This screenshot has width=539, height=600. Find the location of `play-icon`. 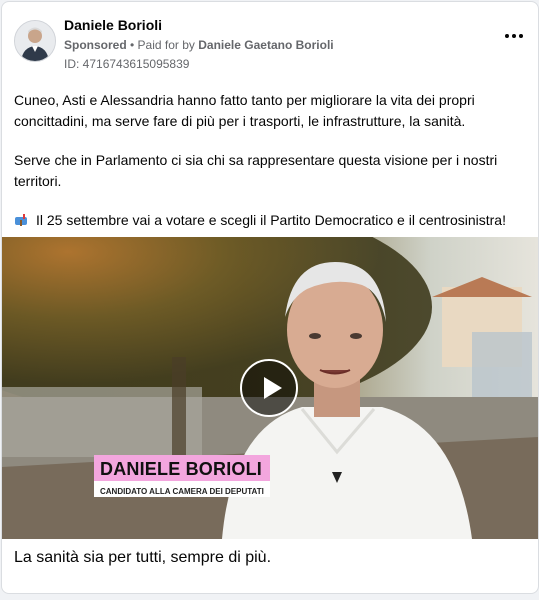

play-icon is located at coordinates (269, 388).